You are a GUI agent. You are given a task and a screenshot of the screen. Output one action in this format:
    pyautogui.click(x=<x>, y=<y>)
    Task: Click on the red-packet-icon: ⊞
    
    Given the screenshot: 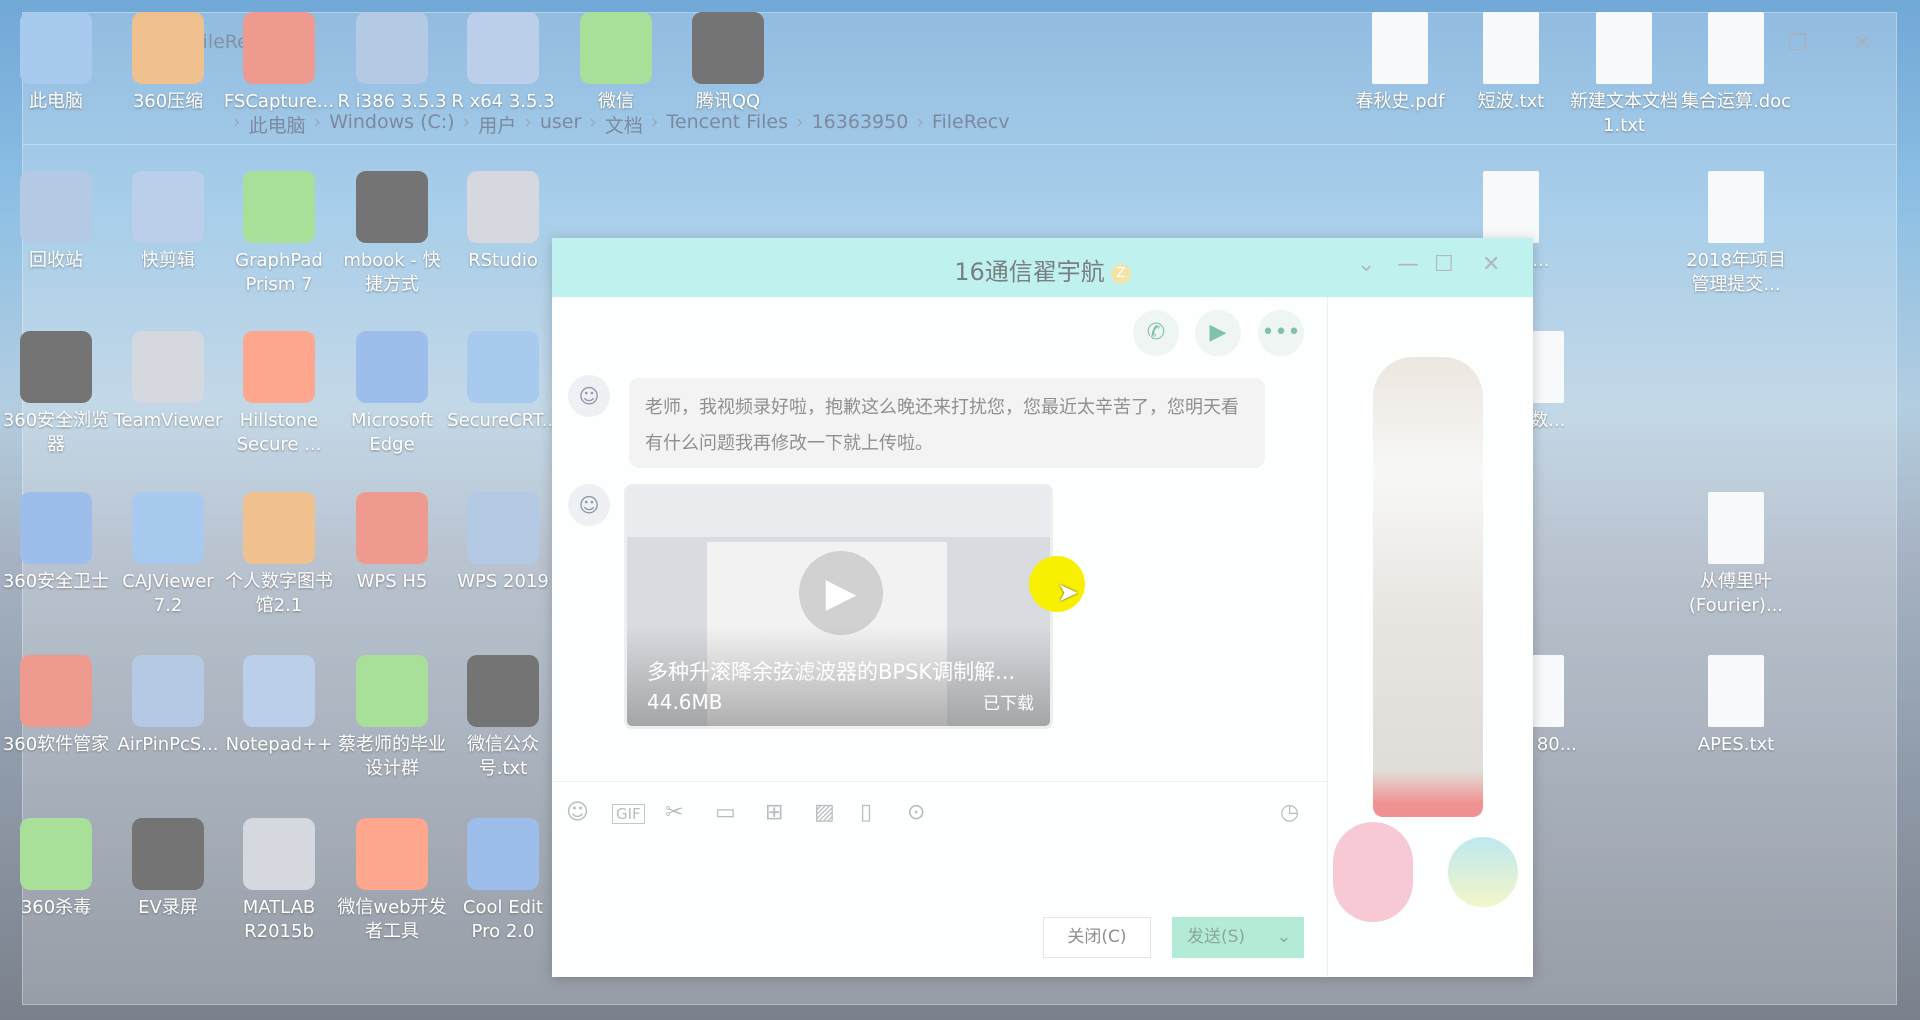 What is the action you would take?
    pyautogui.click(x=774, y=812)
    